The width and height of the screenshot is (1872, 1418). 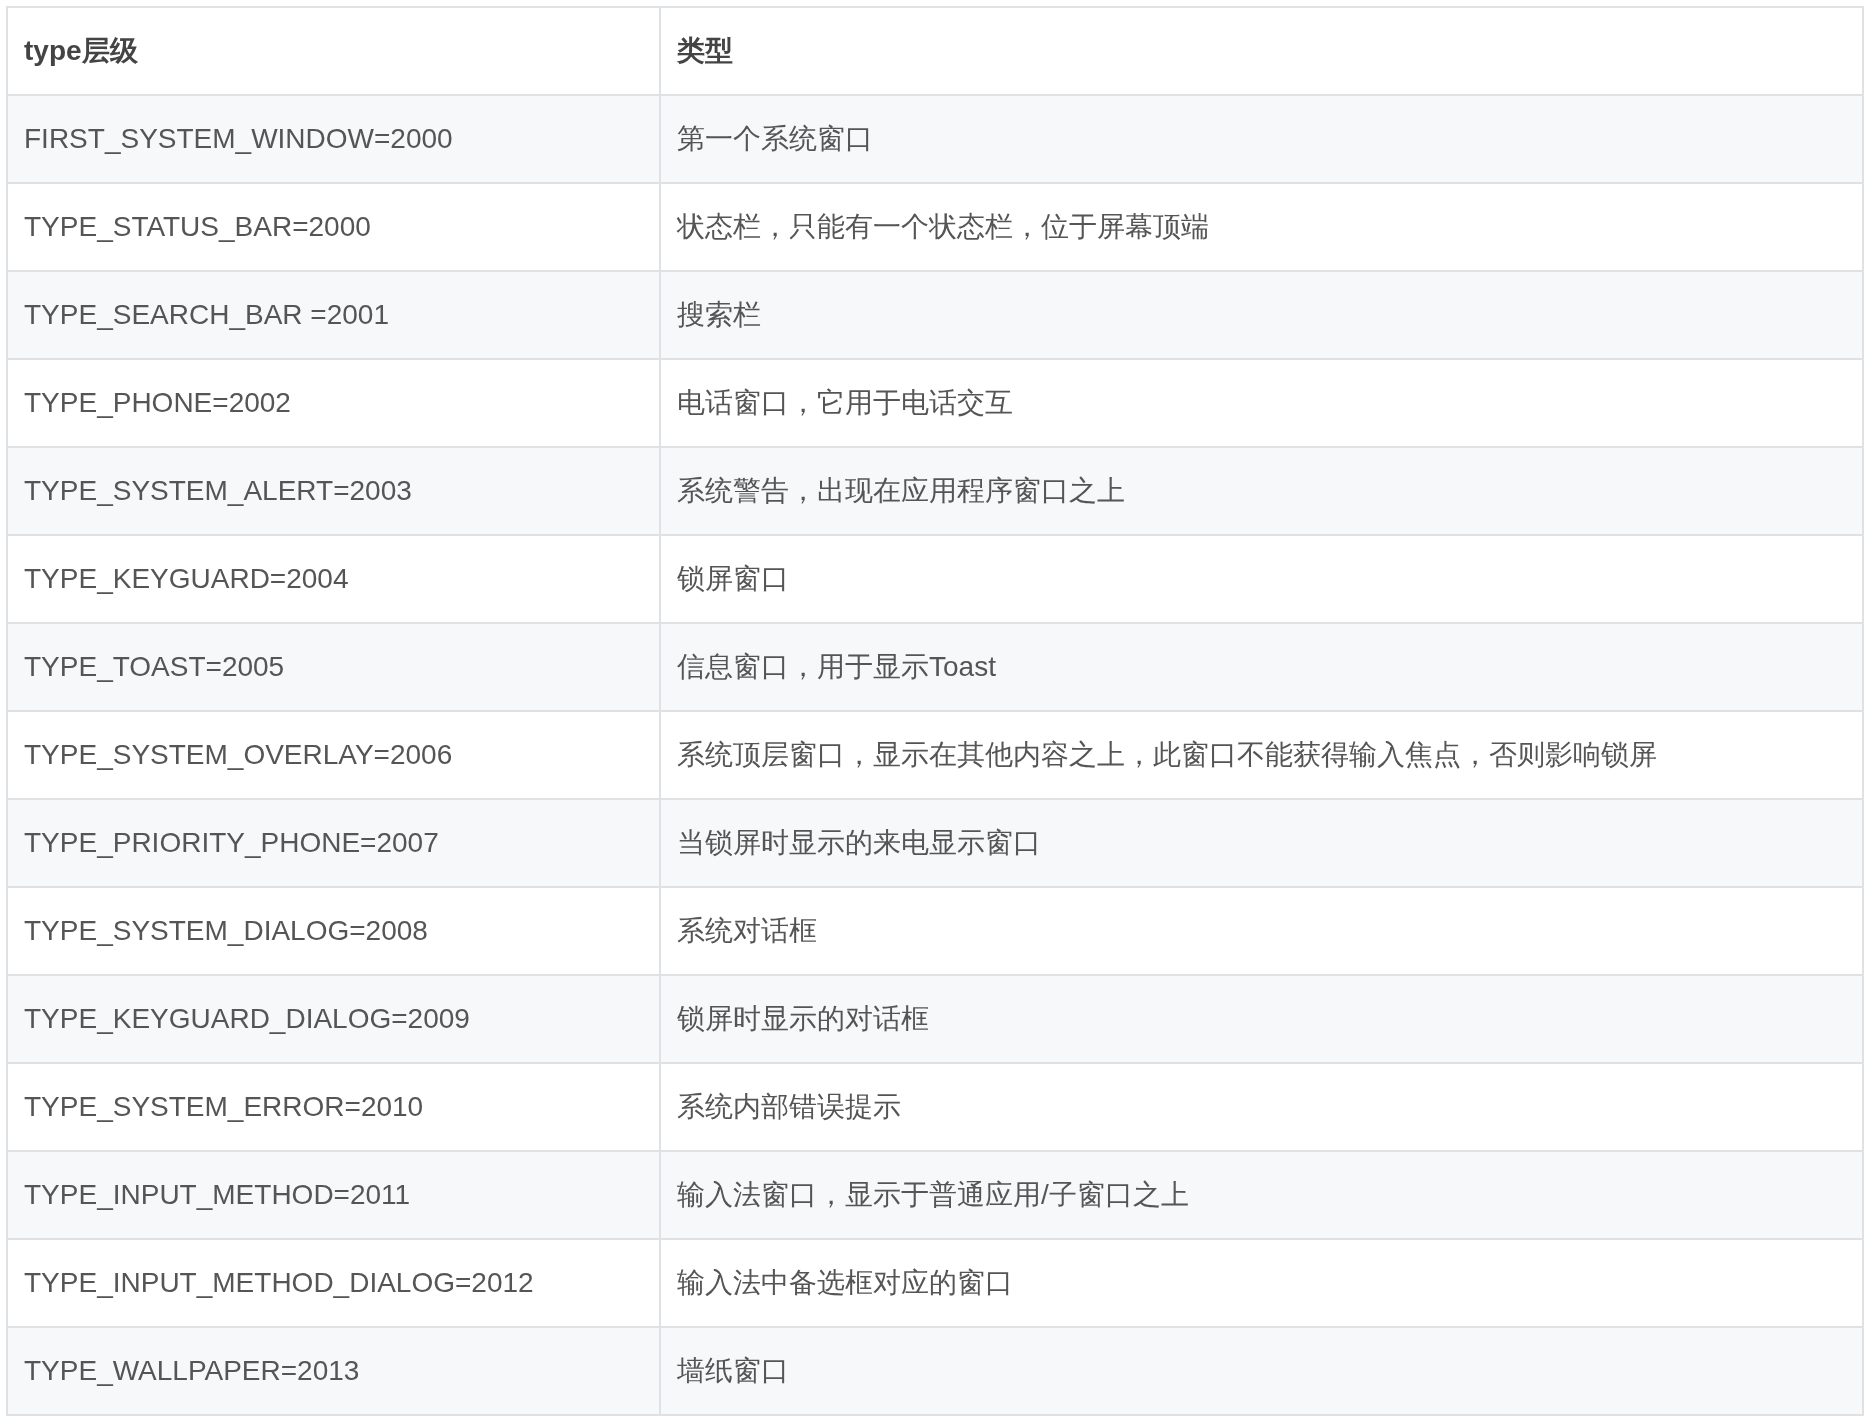 What do you see at coordinates (1261, 139) in the screenshot?
I see `table-cell: 第一个系统窗口` at bounding box center [1261, 139].